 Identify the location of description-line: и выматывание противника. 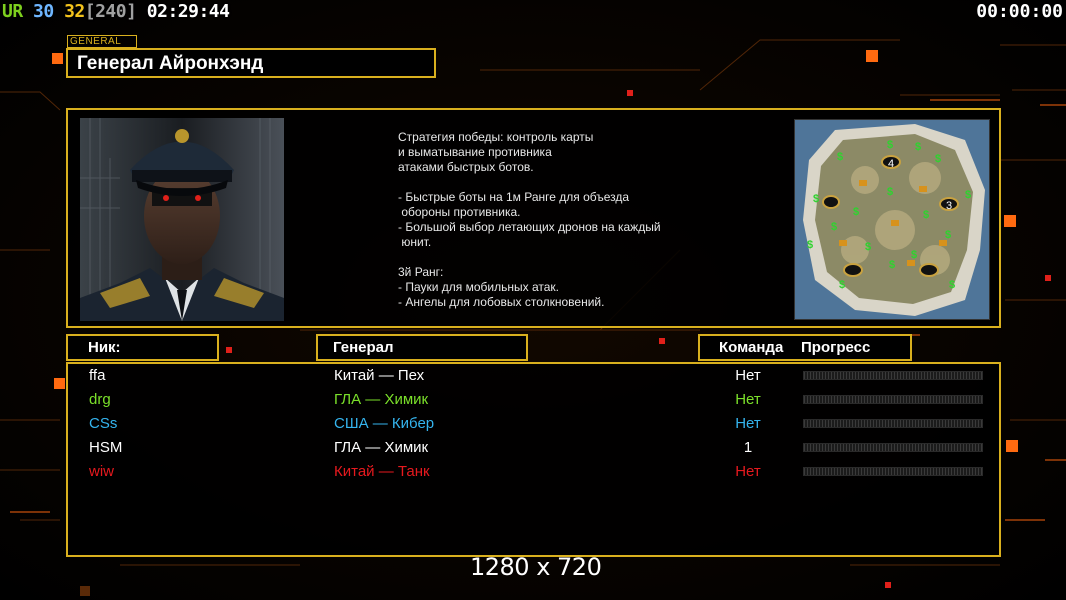
(475, 152).